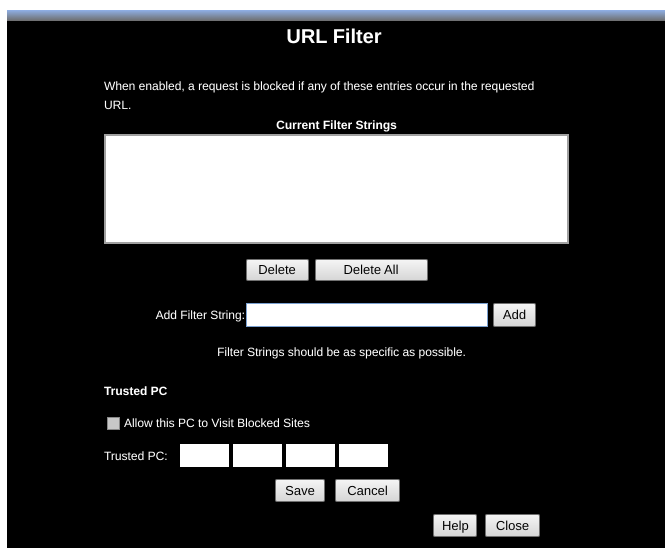  What do you see at coordinates (512, 525) in the screenshot?
I see `close-button: Close` at bounding box center [512, 525].